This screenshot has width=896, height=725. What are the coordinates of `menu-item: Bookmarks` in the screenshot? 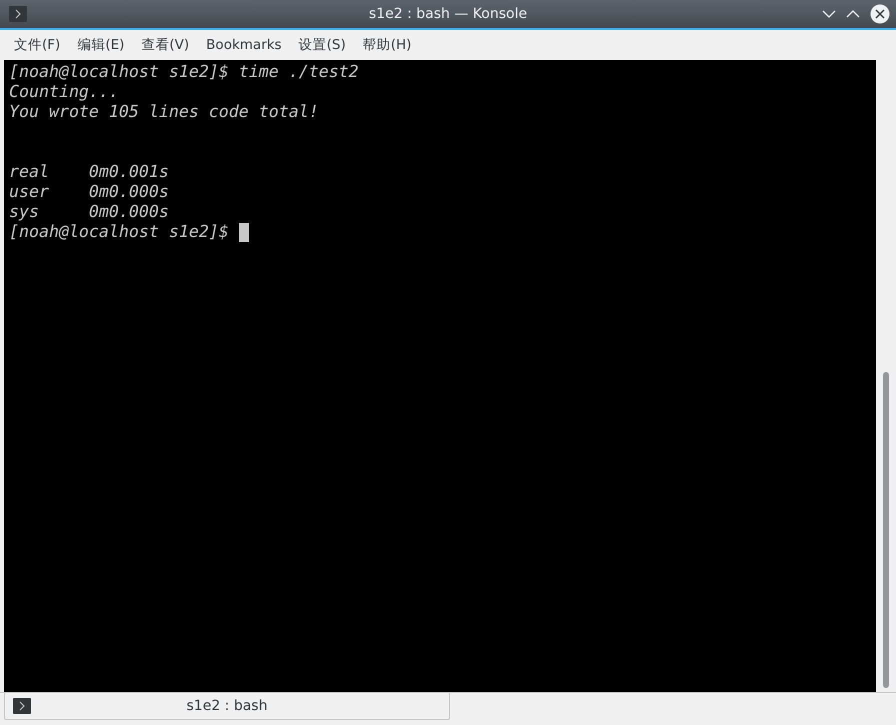 It's located at (244, 45).